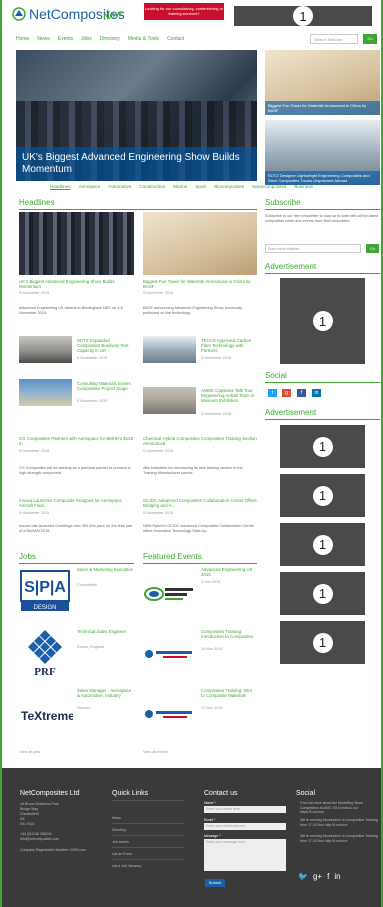  What do you see at coordinates (152, 186) in the screenshot?
I see `tab-construction: Construction` at bounding box center [152, 186].